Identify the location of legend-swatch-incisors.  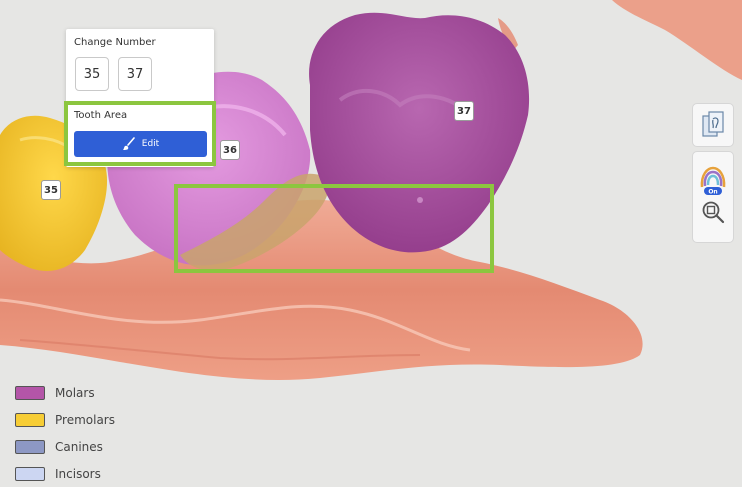
(30, 473).